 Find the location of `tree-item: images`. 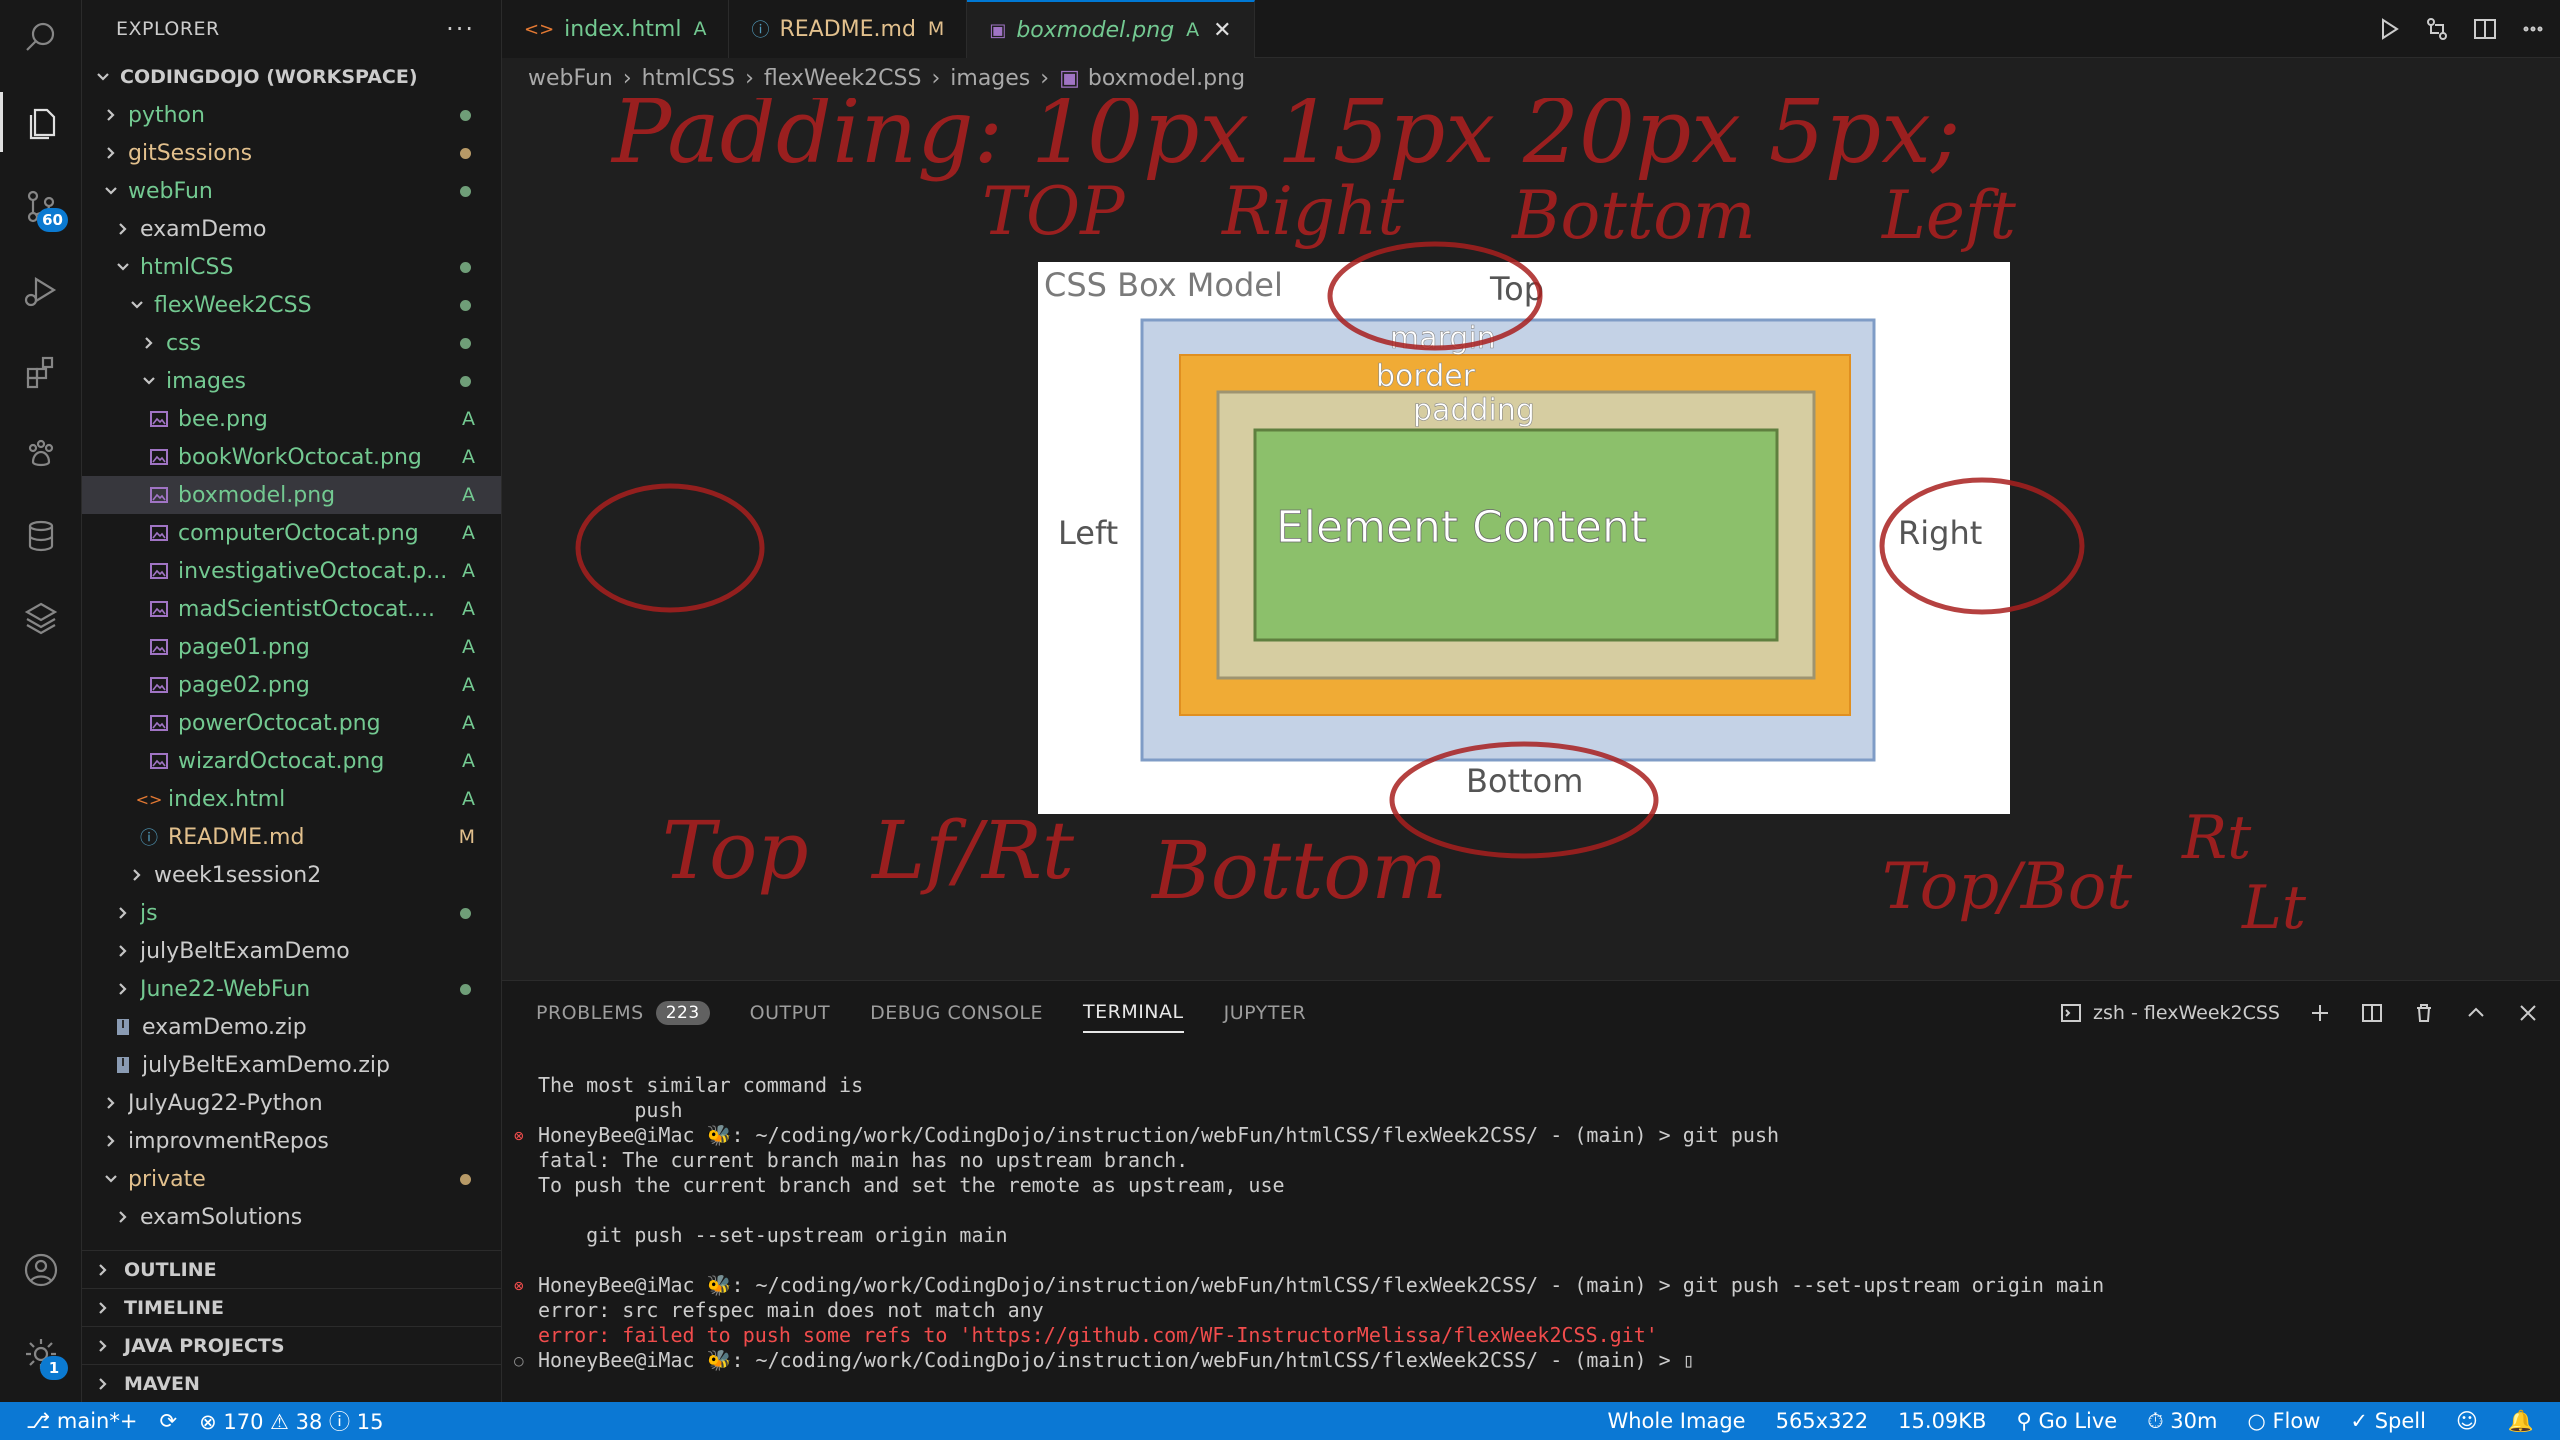

tree-item: images is located at coordinates (291, 381).